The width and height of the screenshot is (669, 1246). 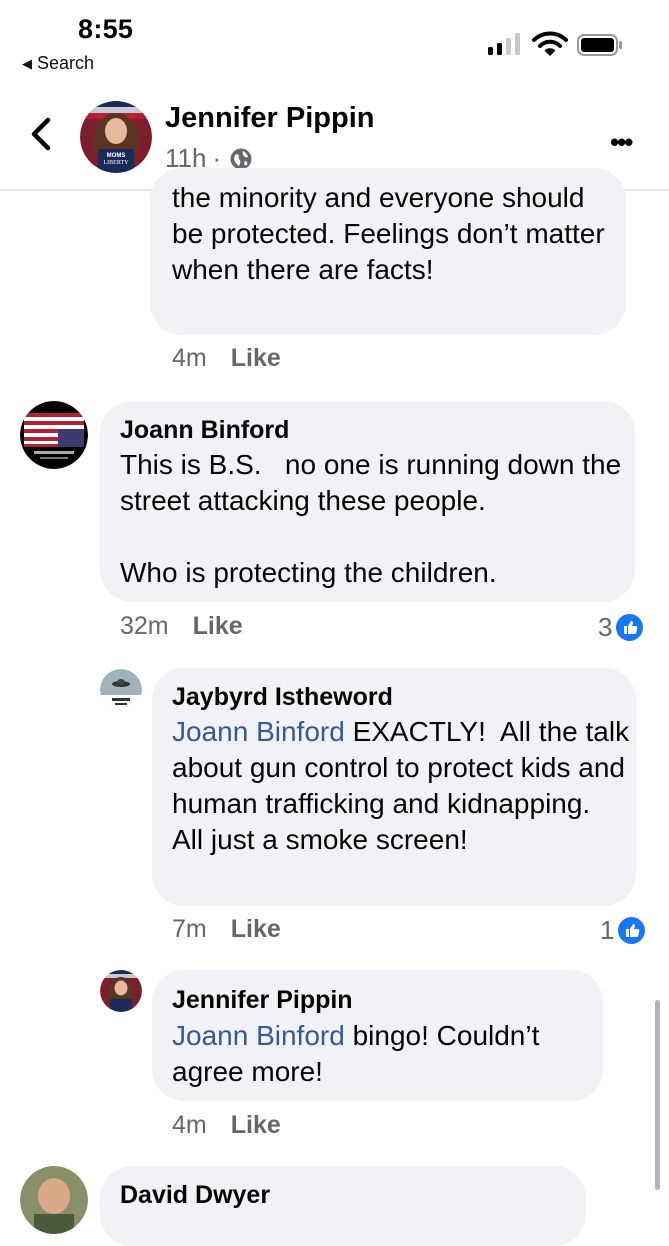 I want to click on globe-icon, so click(x=241, y=158).